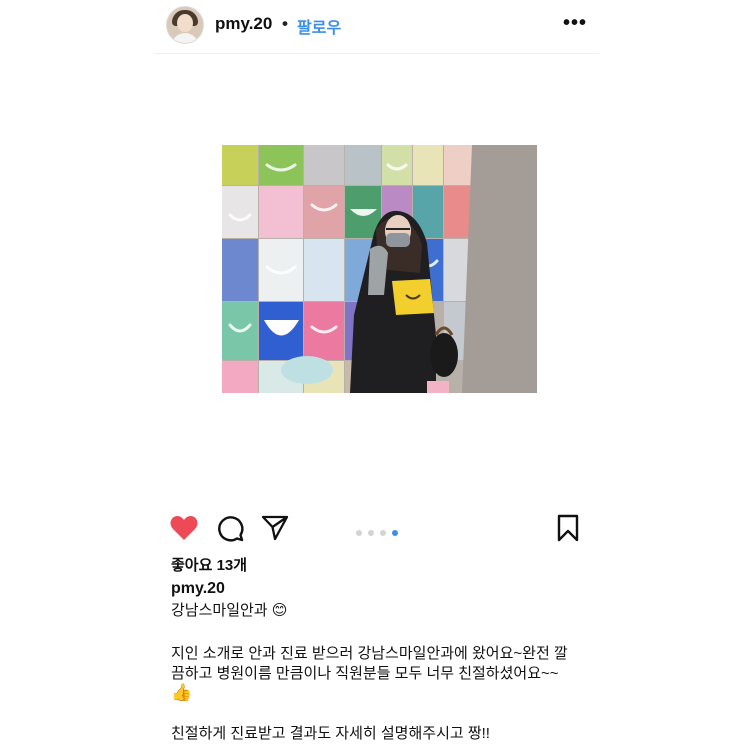 The image size is (753, 753). I want to click on avatar, so click(185, 25).